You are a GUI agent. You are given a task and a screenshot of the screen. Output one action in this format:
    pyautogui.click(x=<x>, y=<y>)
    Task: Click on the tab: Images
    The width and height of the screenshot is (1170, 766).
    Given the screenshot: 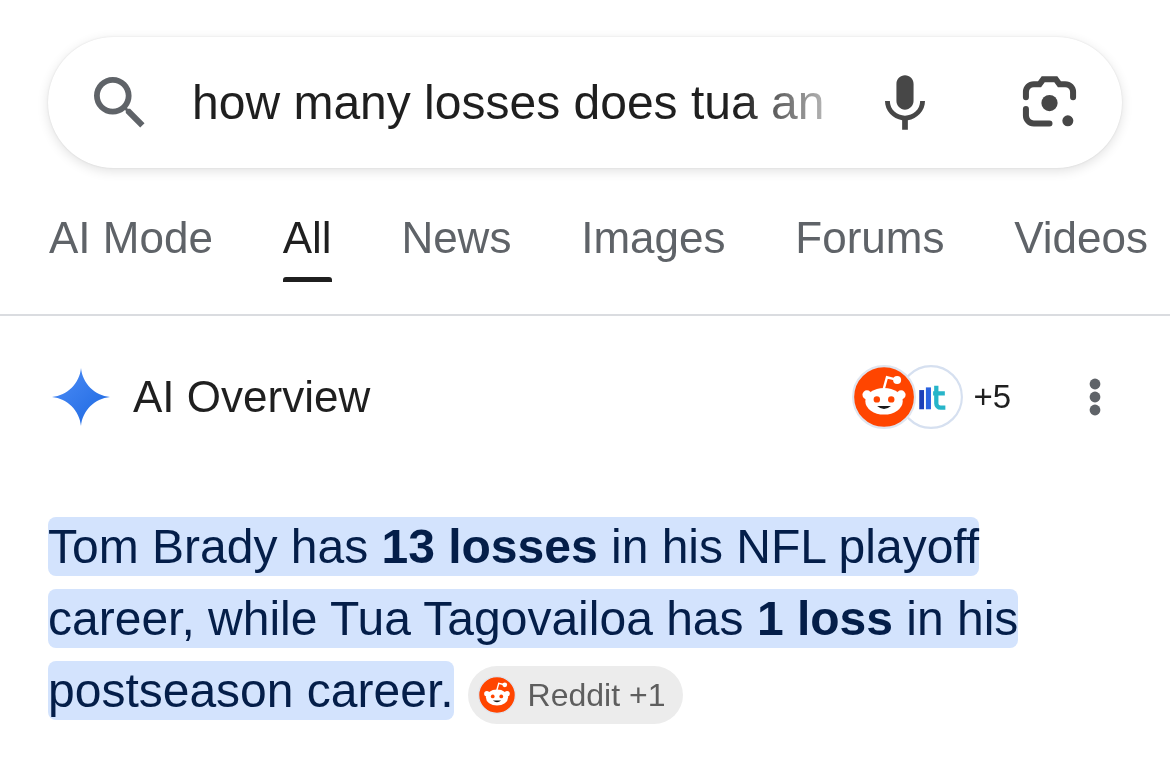 What is the action you would take?
    pyautogui.click(x=653, y=247)
    